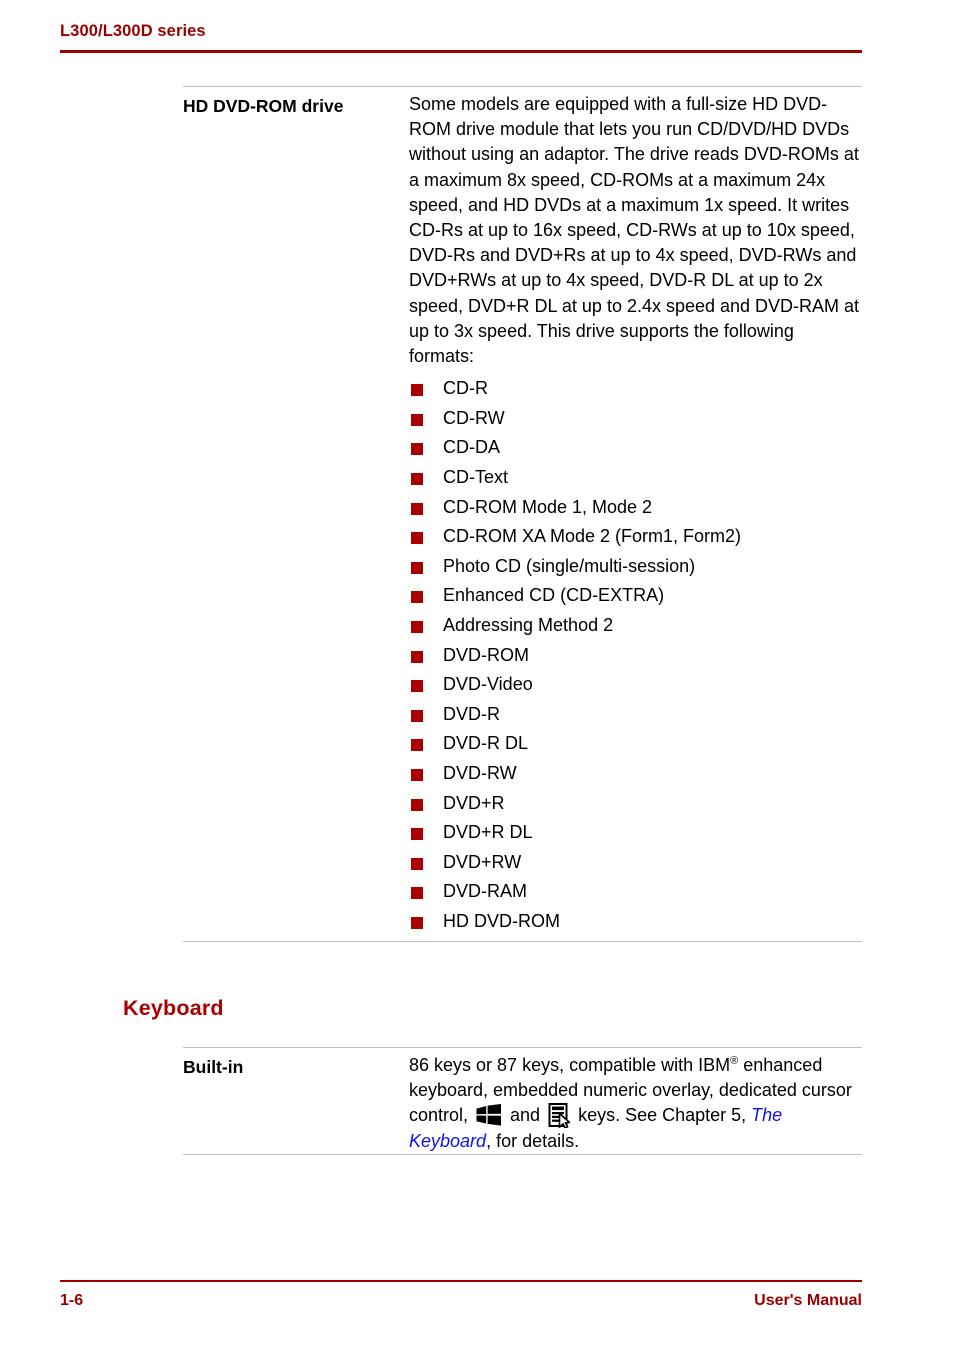 This screenshot has width=954, height=1352. Describe the element at coordinates (635, 833) in the screenshot. I see `list-item: DVD+R DL` at that location.